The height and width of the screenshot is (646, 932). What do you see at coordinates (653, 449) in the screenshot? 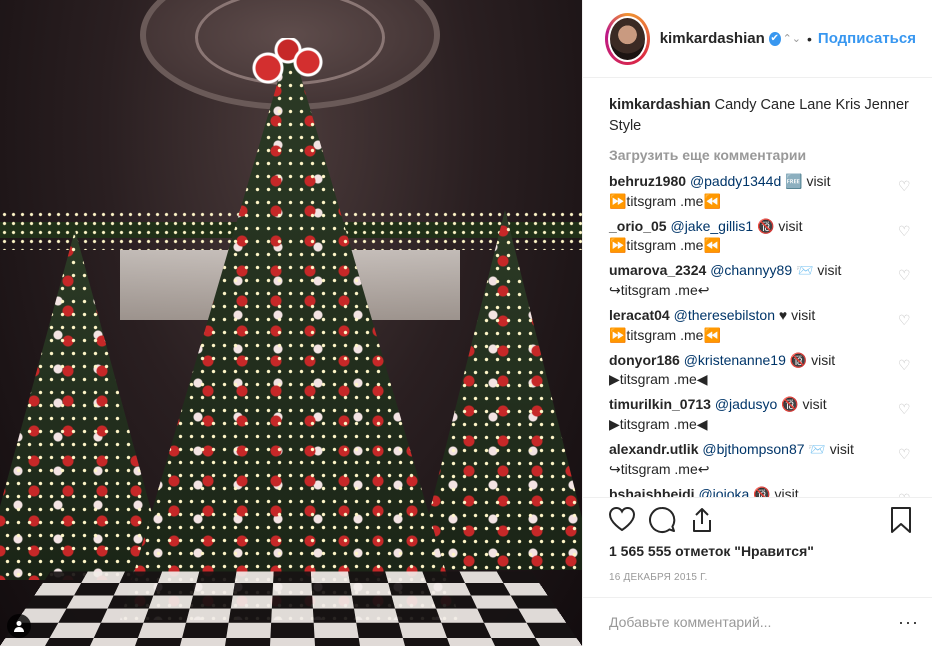
I see `comment-username: alexandr.utlik` at bounding box center [653, 449].